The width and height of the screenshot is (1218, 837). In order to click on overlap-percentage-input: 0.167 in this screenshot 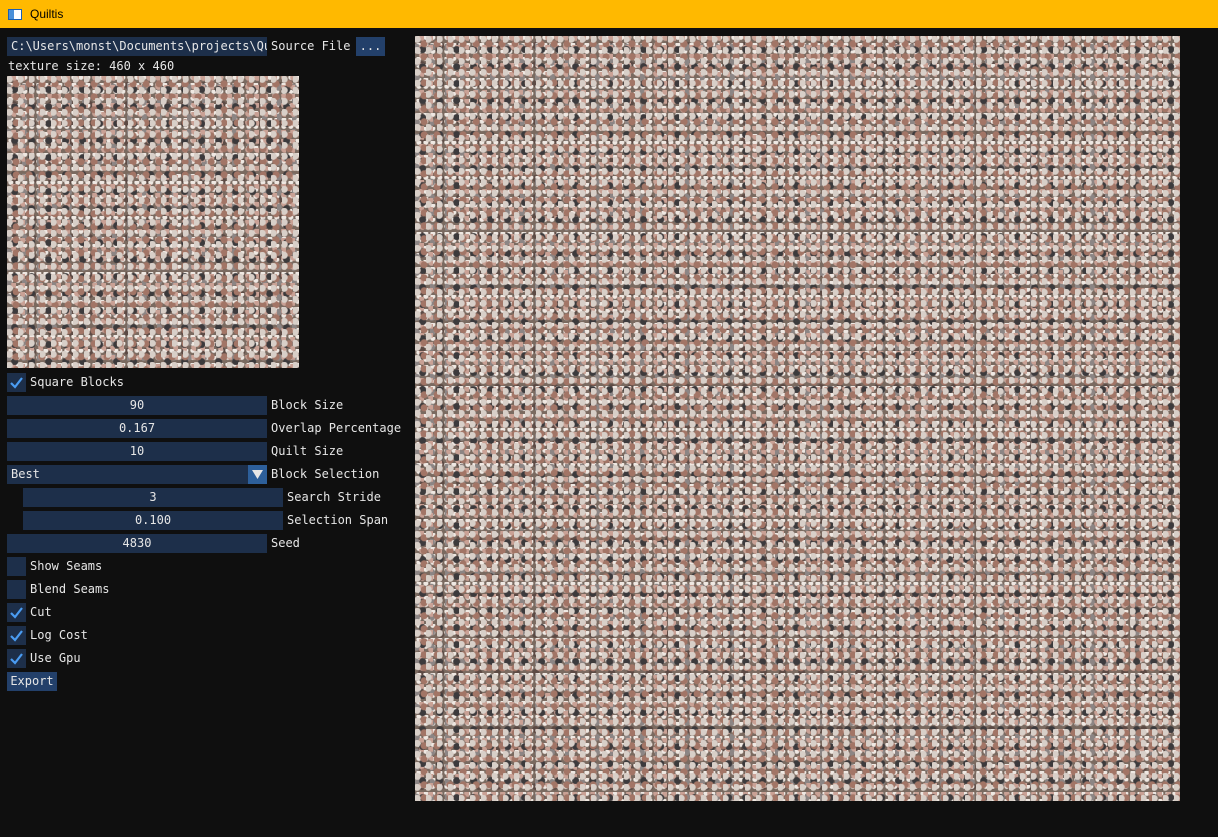, I will do `click(137, 428)`.